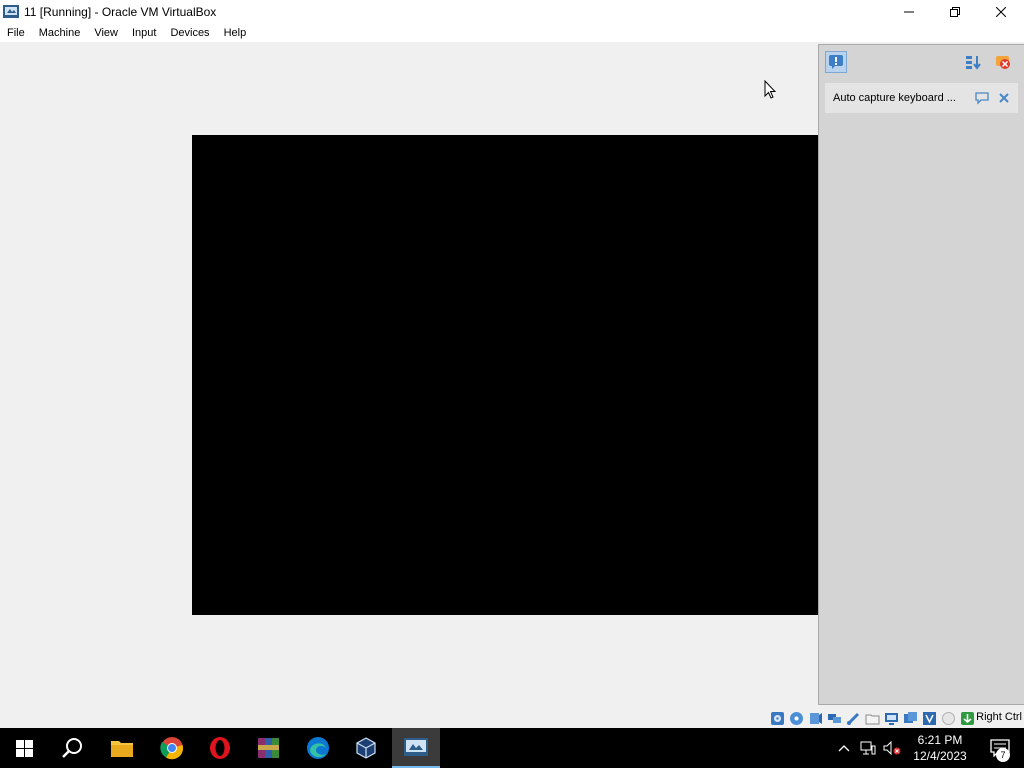  What do you see at coordinates (796, 718) in the screenshot?
I see `optical-drive-icon` at bounding box center [796, 718].